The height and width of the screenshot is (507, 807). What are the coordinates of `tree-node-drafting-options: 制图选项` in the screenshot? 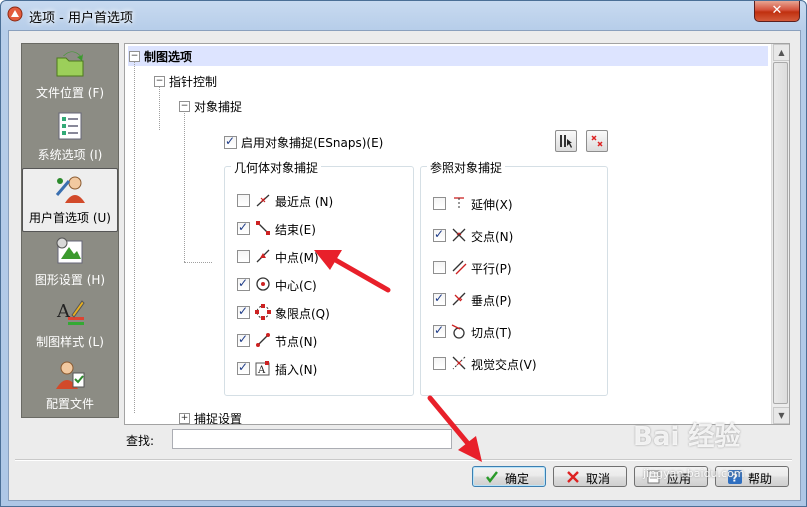 It's located at (168, 56).